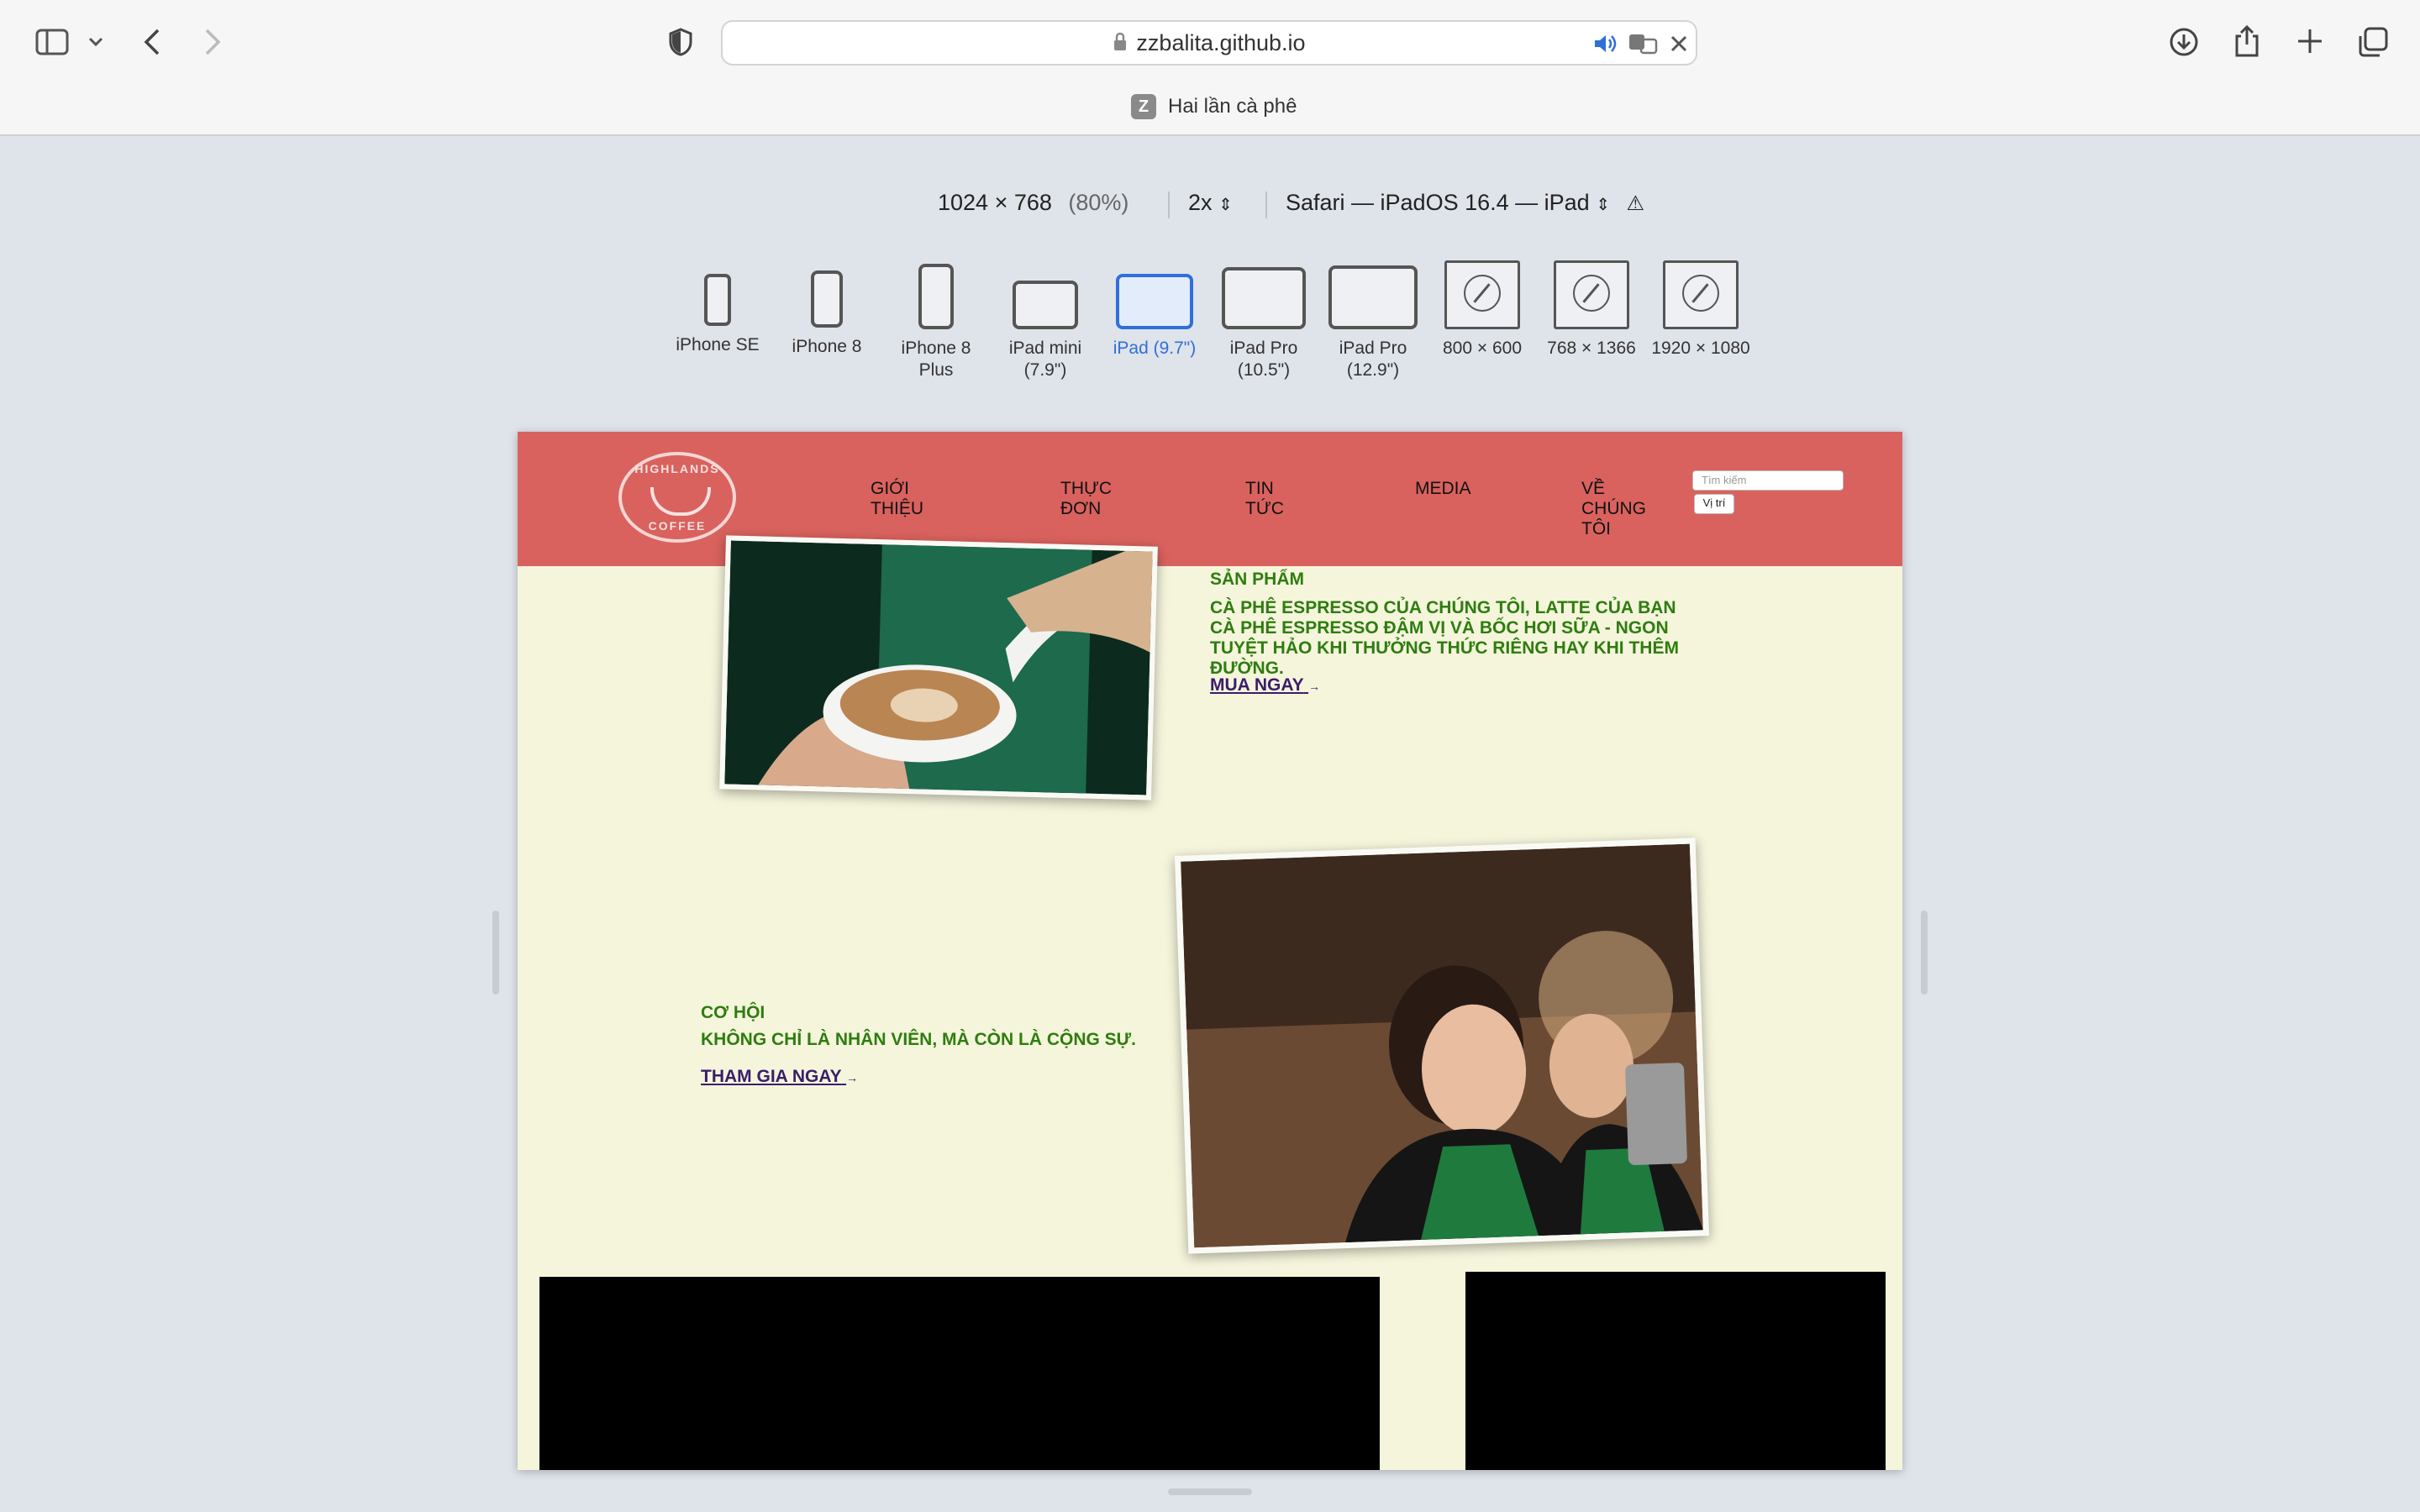 This screenshot has width=2420, height=1512. Describe the element at coordinates (677, 468) in the screenshot. I see `logo-text-top: HIGHLANDS` at that location.